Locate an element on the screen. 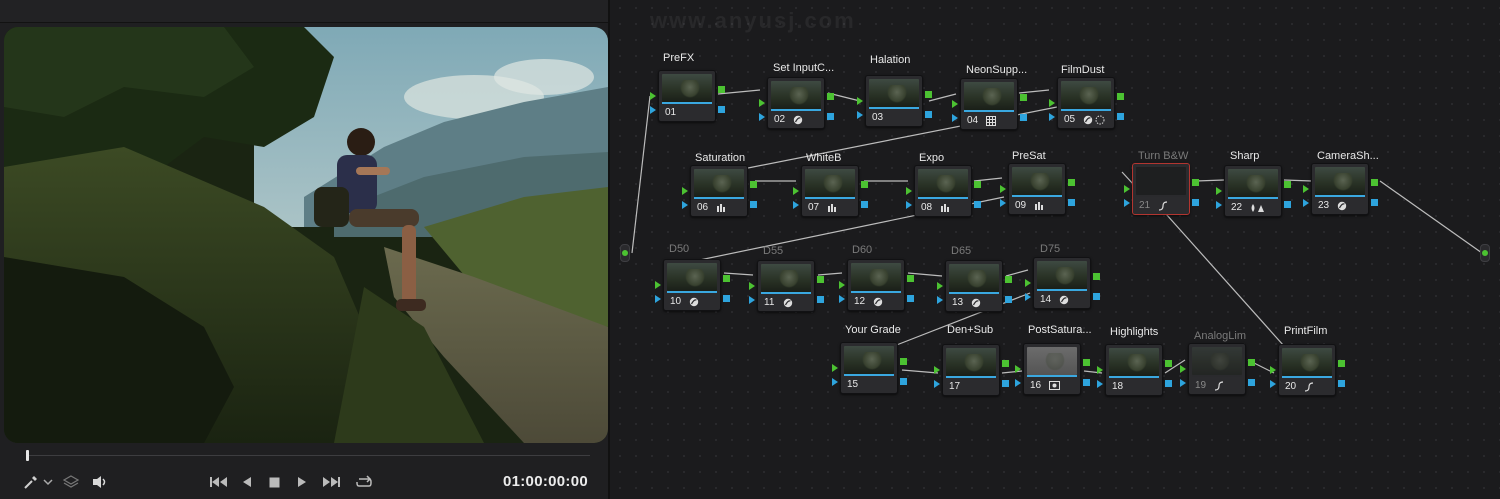 The width and height of the screenshot is (1500, 499). node-22: 22 is located at coordinates (1253, 191).